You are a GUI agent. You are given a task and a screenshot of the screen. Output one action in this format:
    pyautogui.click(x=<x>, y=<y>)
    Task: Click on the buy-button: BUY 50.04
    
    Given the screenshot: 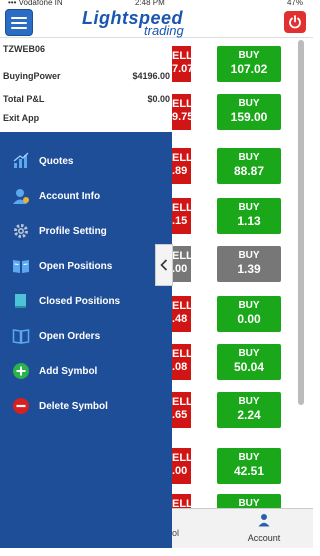 What is the action you would take?
    pyautogui.click(x=249, y=362)
    